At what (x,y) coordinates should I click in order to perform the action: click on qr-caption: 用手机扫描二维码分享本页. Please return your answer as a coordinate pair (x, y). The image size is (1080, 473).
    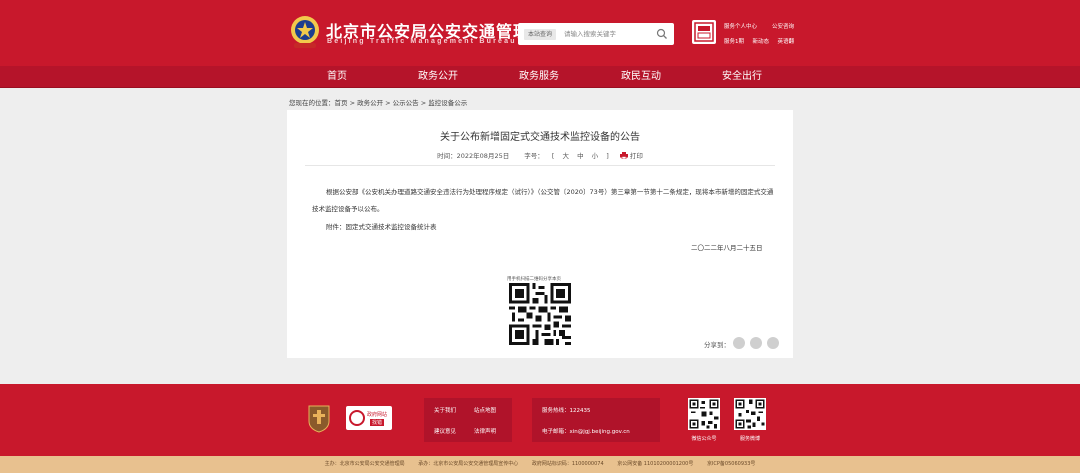
    Looking at the image, I should click on (534, 279).